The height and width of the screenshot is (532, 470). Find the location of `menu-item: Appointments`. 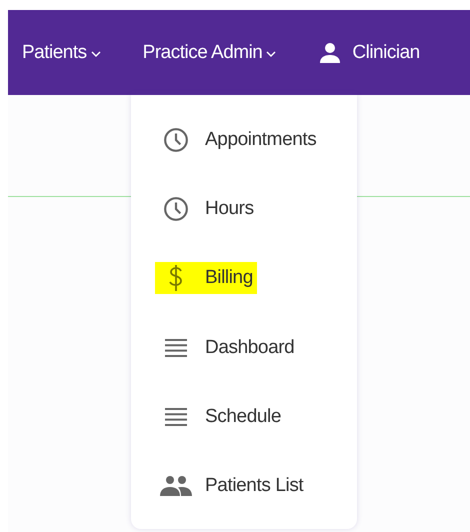

menu-item: Appointments is located at coordinates (237, 140).